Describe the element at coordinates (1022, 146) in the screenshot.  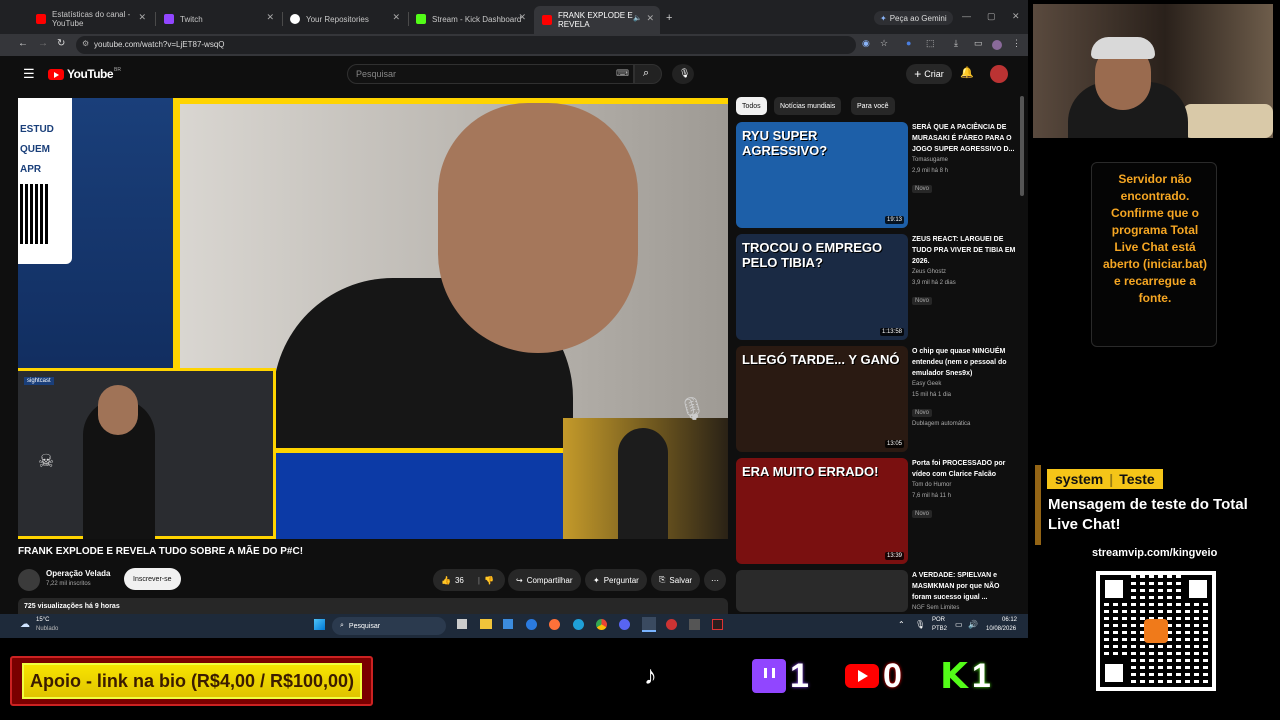
I see `sidebar-scrollbar` at that location.